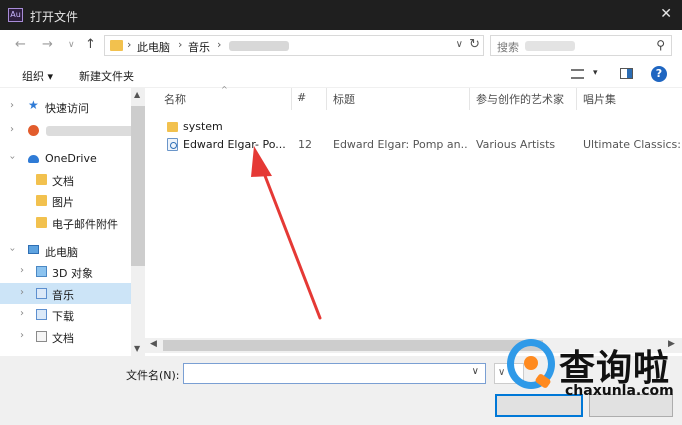  What do you see at coordinates (353, 345) in the screenshot?
I see `horizontal-scroll-thumb` at bounding box center [353, 345].